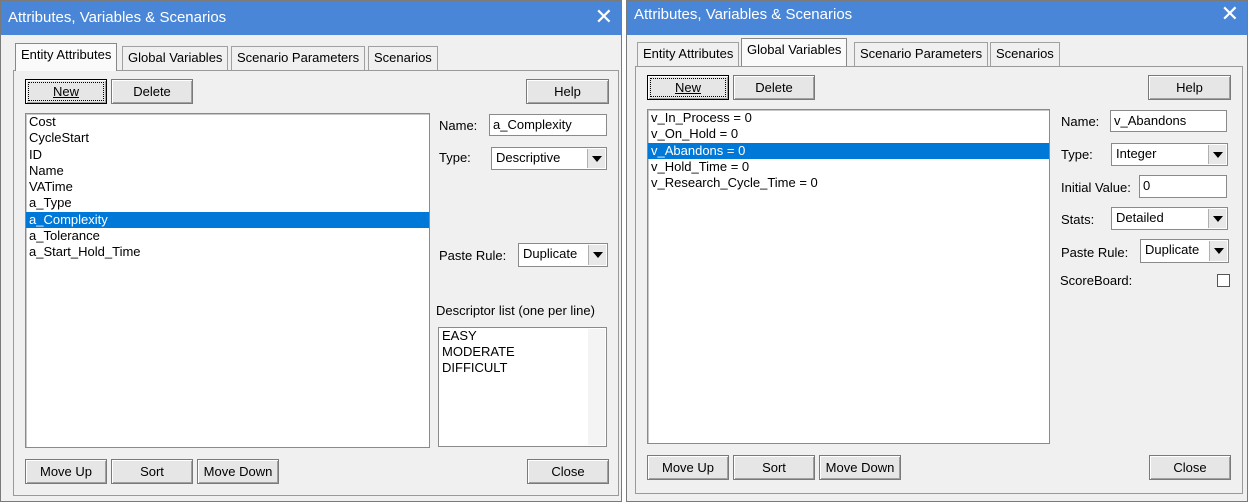 The height and width of the screenshot is (502, 1248). I want to click on descriptor-list-textarea: EASY MODERATE DIFFICULT, so click(522, 387).